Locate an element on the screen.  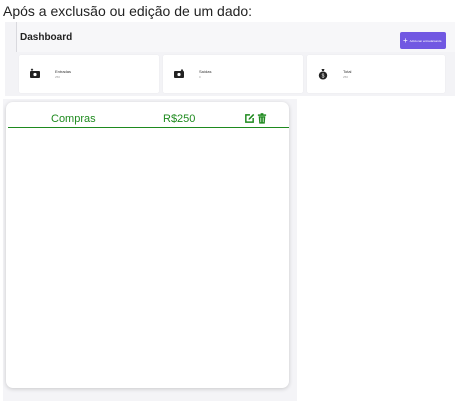
transaction-name: Compras is located at coordinates (73, 119).